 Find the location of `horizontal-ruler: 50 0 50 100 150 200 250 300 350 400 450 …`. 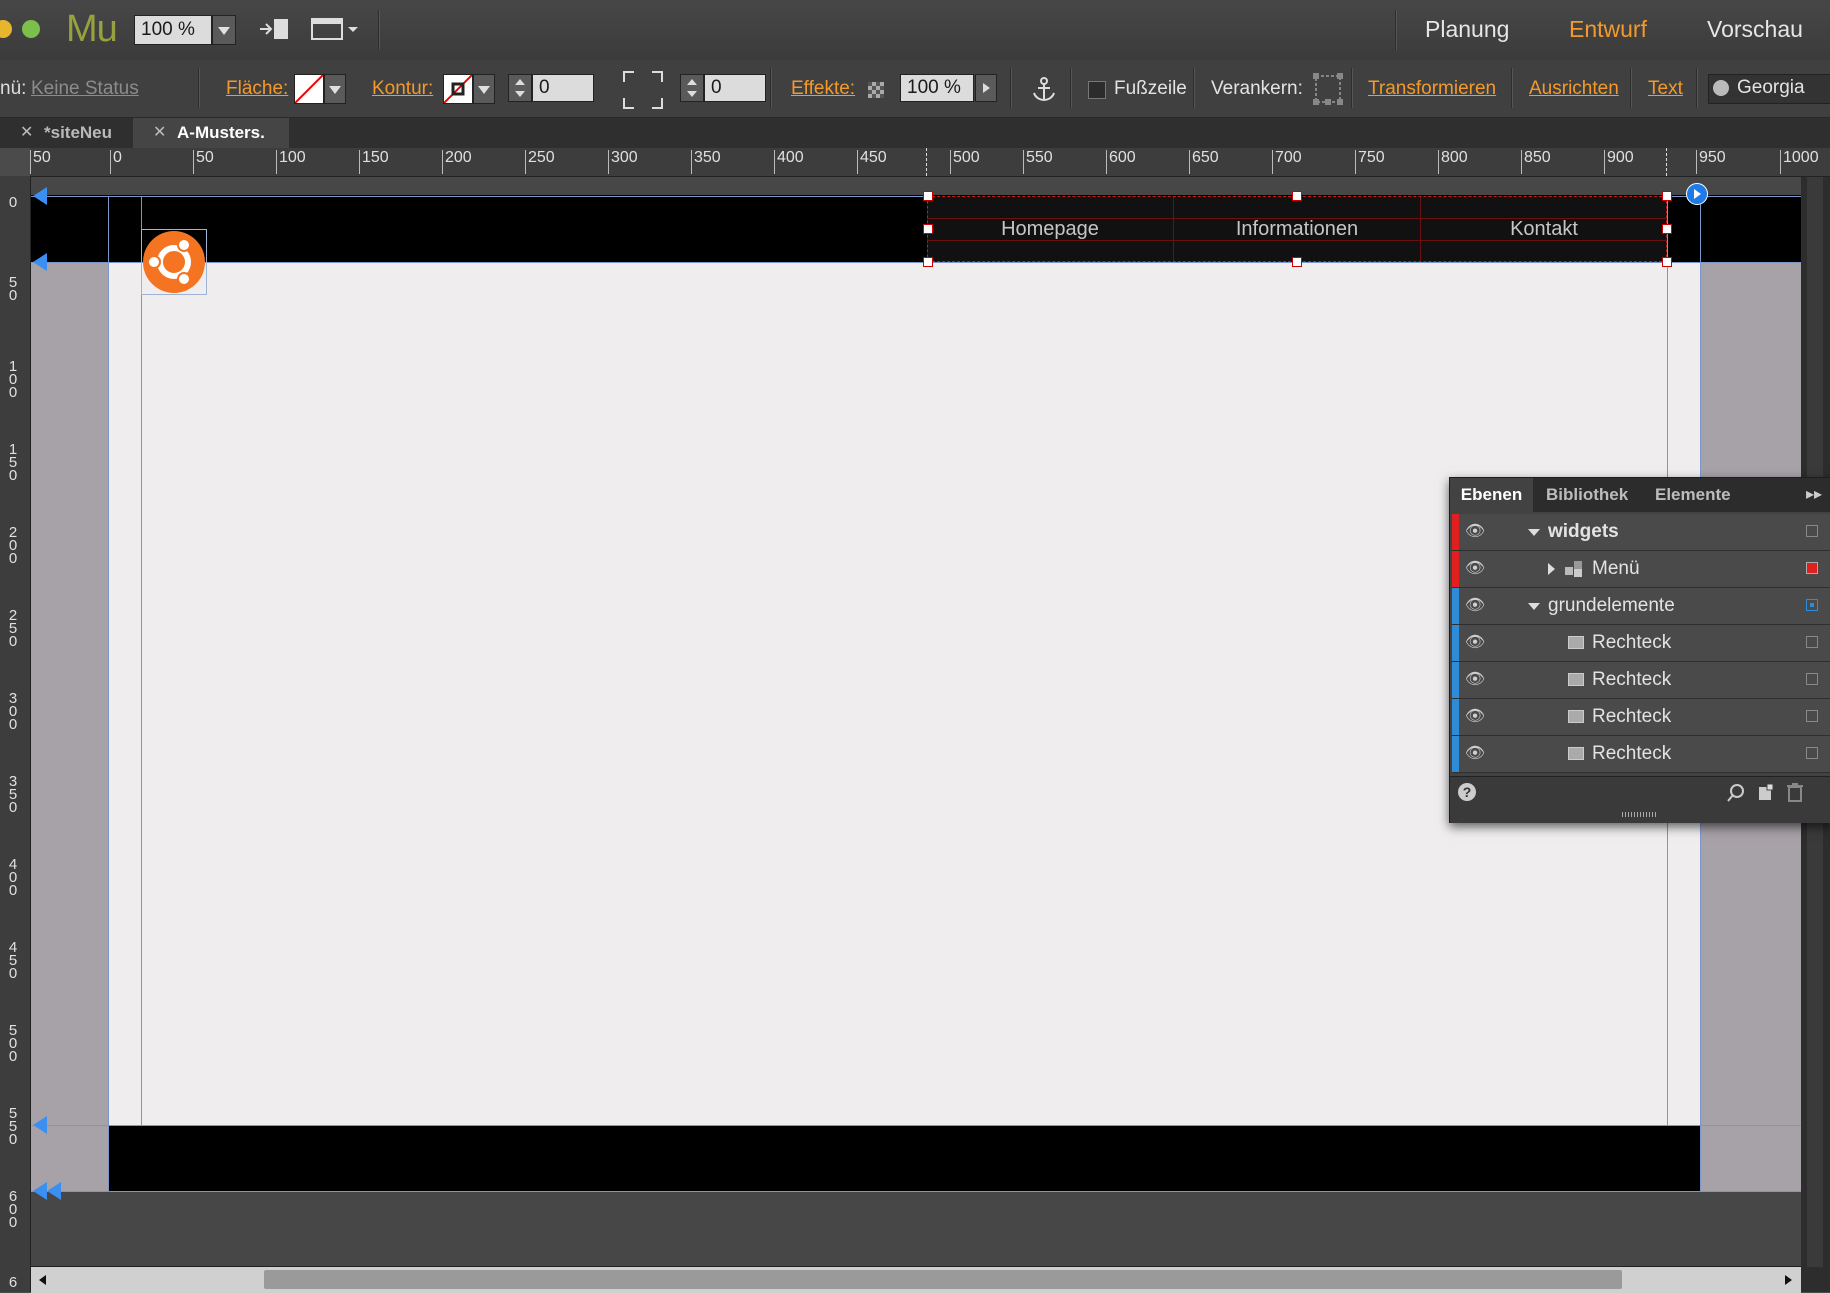

horizontal-ruler: 50 0 50 100 150 200 250 300 350 400 450 … is located at coordinates (930, 162).